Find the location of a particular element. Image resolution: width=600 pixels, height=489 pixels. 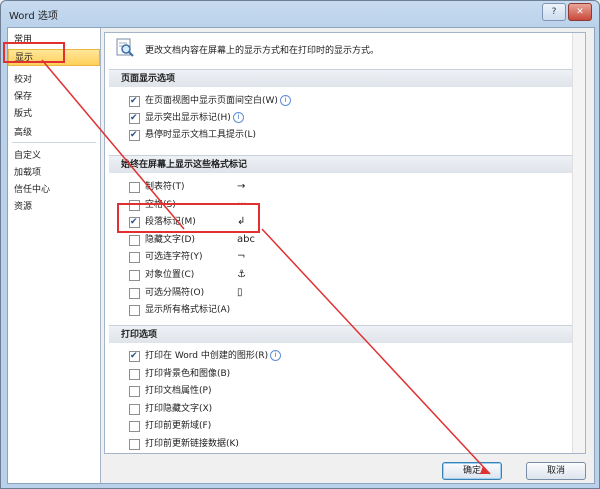

cancel-button: 取消 is located at coordinates (556, 471).